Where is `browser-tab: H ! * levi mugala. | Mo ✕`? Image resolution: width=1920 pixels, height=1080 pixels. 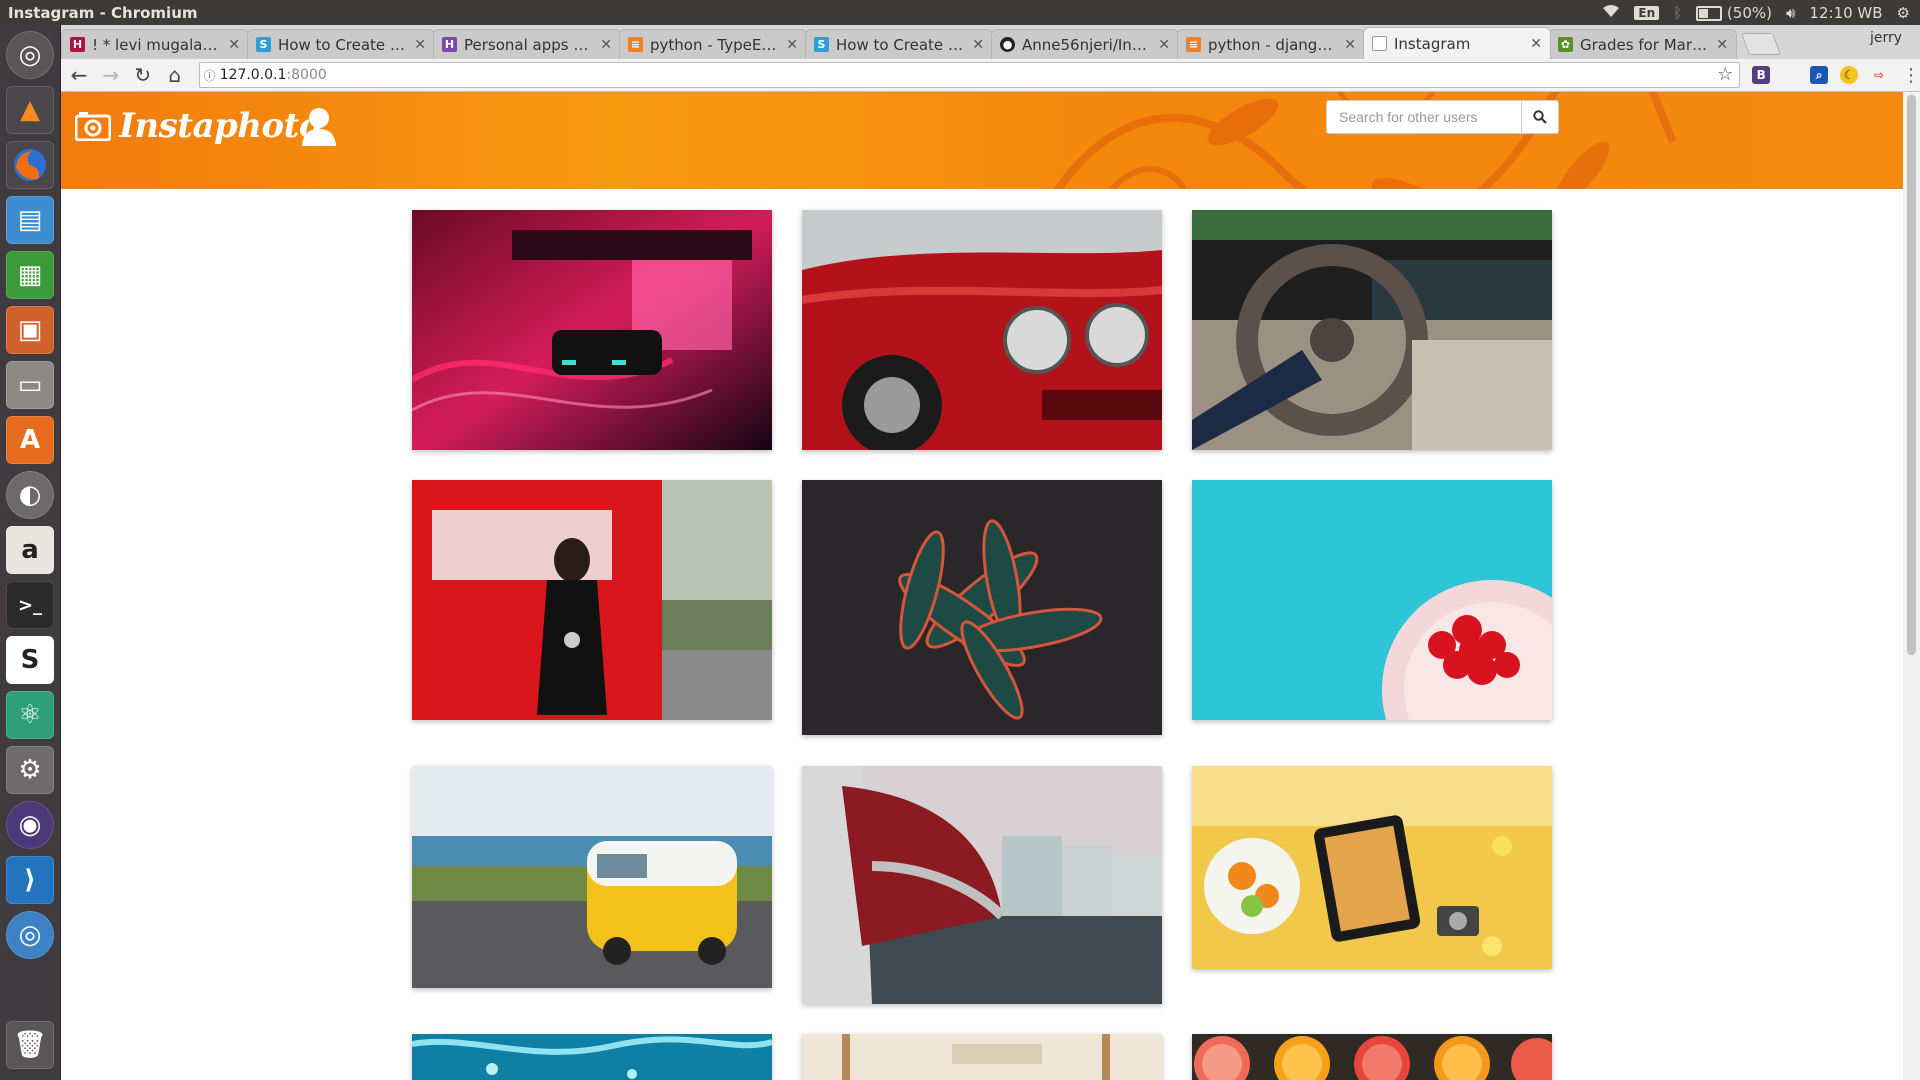 browser-tab: H ! * levi mugala. | Mo ✕ is located at coordinates (155, 44).